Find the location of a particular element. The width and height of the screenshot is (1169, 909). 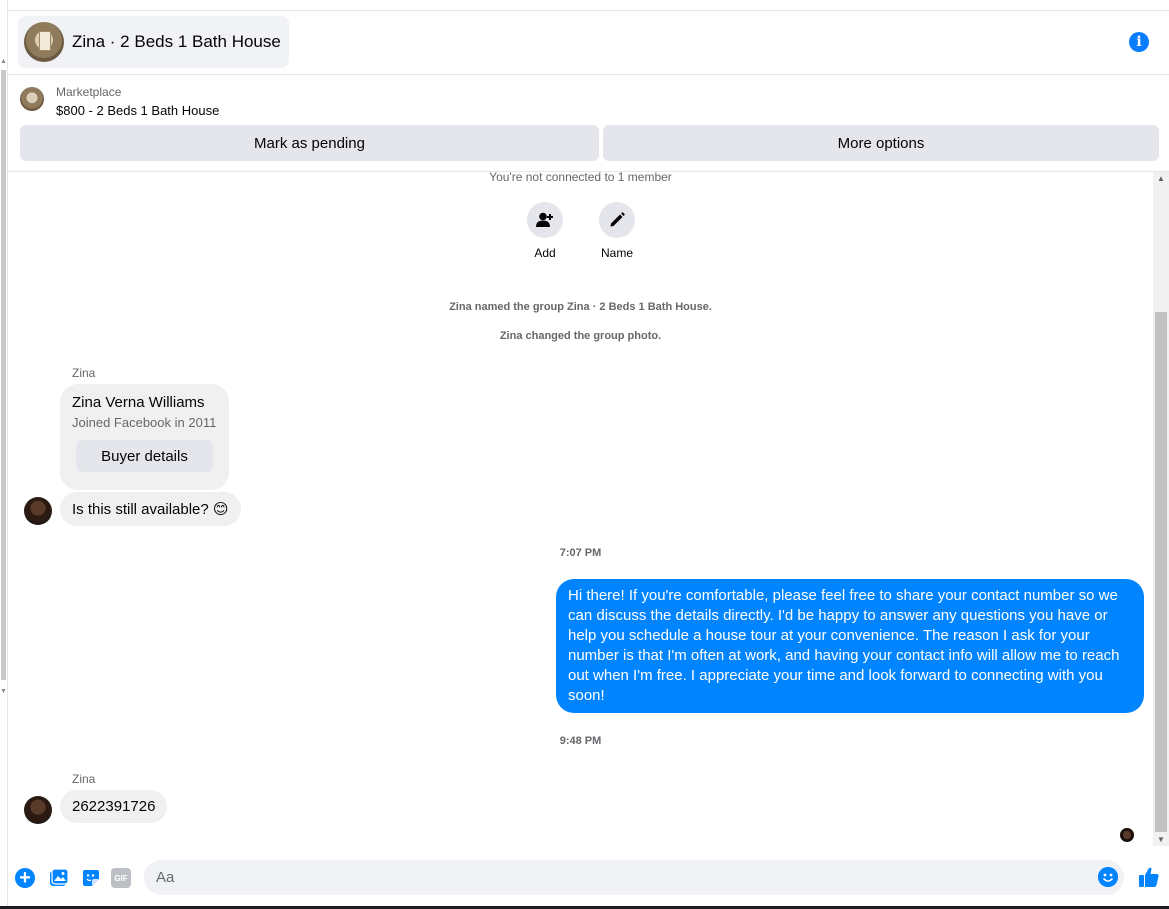

conversation-title: Zina · 2 Beds 1 Bath House is located at coordinates (176, 41).